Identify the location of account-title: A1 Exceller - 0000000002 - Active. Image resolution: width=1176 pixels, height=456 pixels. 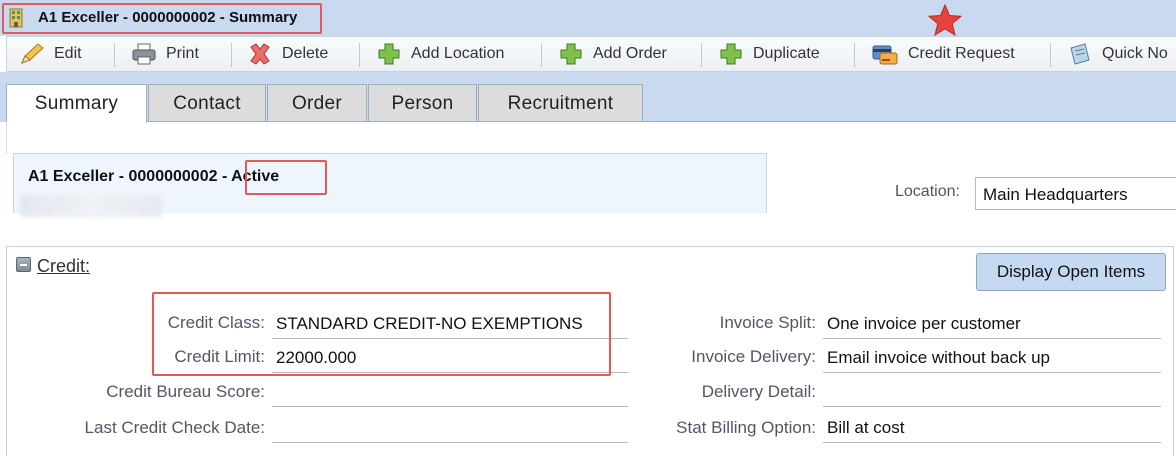
(153, 177).